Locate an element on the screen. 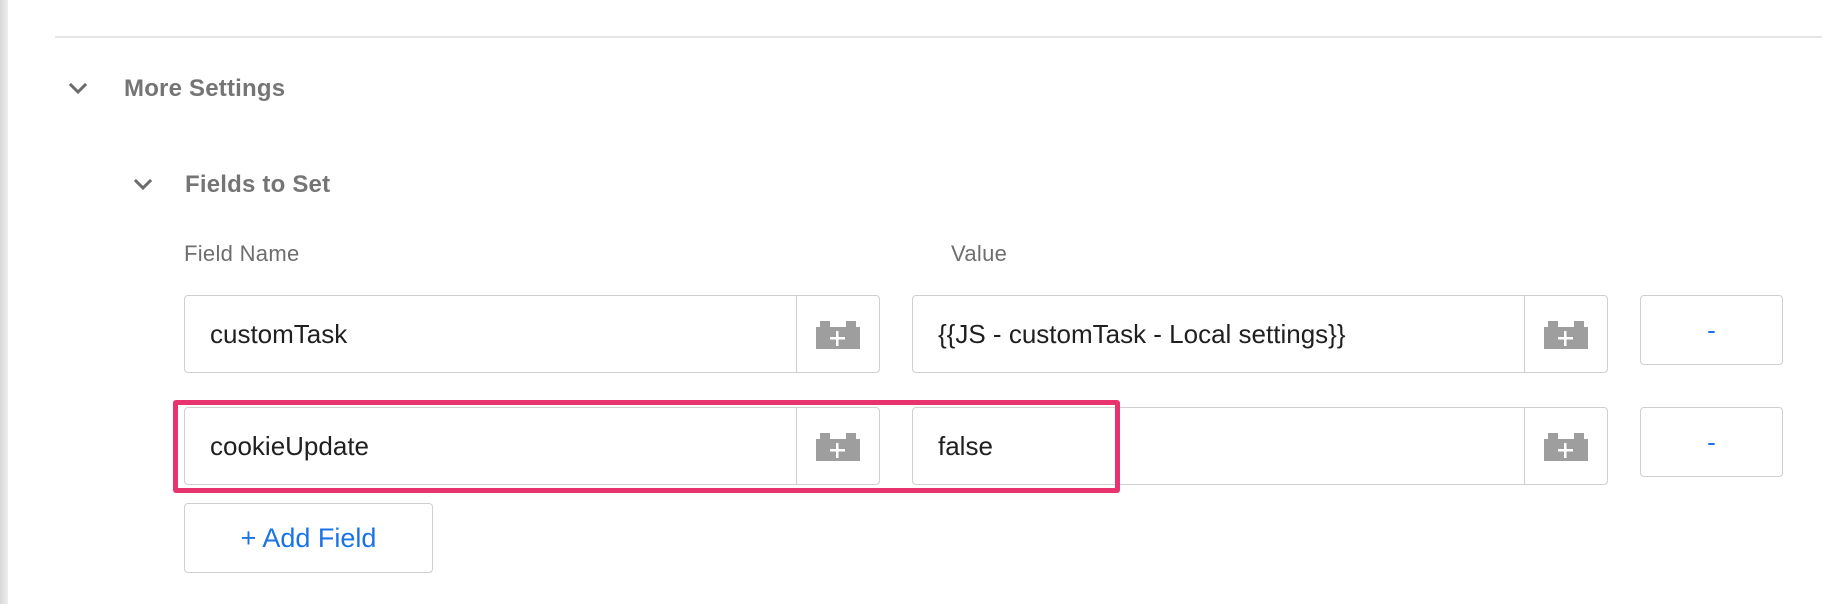 This screenshot has width=1822, height=604. value-input: false is located at coordinates (1260, 446).